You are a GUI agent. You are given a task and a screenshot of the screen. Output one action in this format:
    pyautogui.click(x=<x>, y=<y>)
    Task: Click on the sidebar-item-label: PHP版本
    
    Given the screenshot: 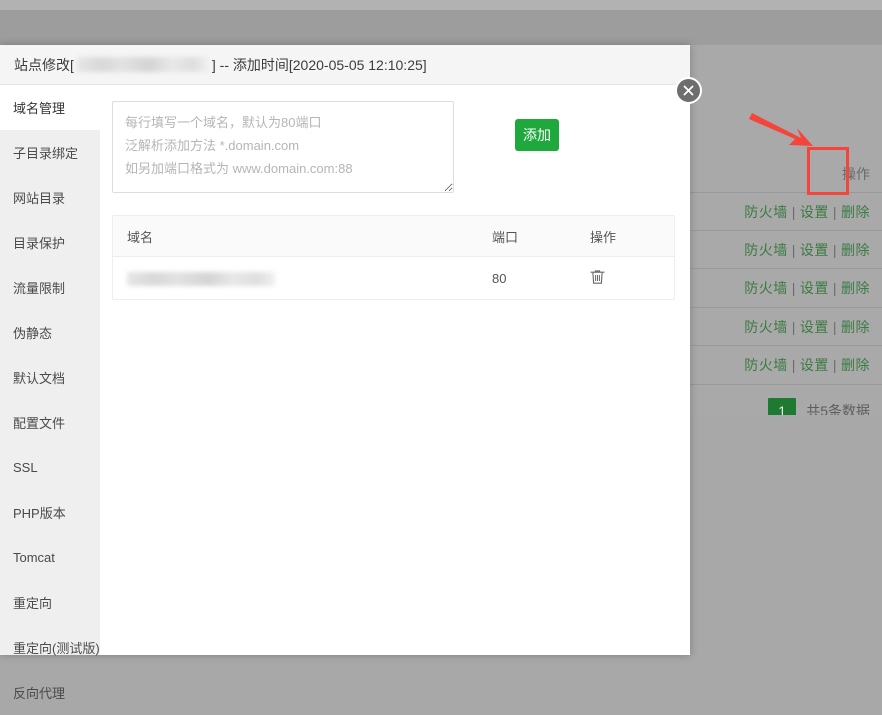 What is the action you would take?
    pyautogui.click(x=39, y=513)
    